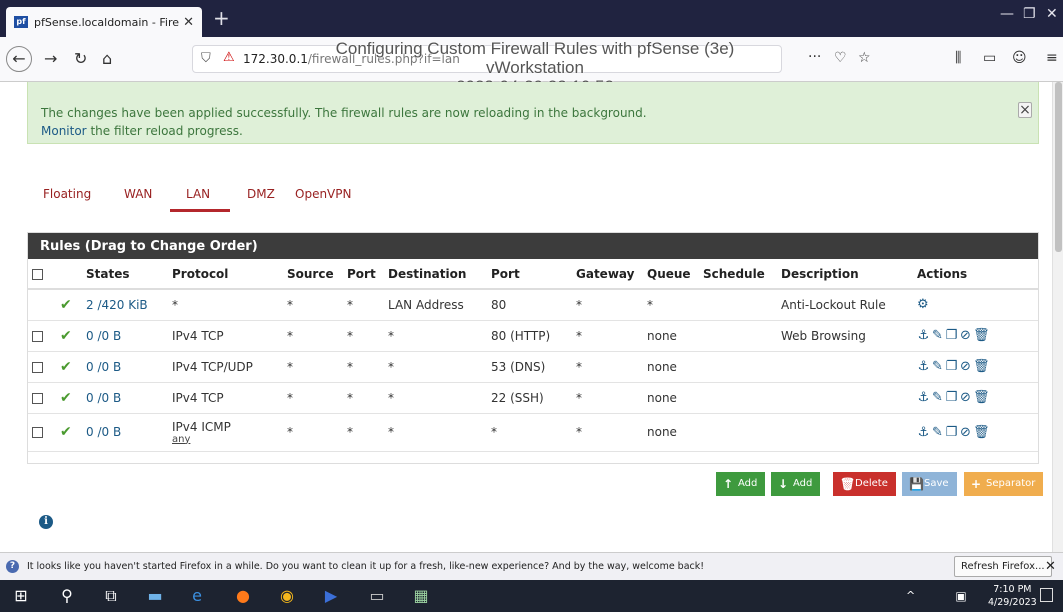 This screenshot has width=1063, height=612. I want to click on edge-icon: e, so click(197, 595).